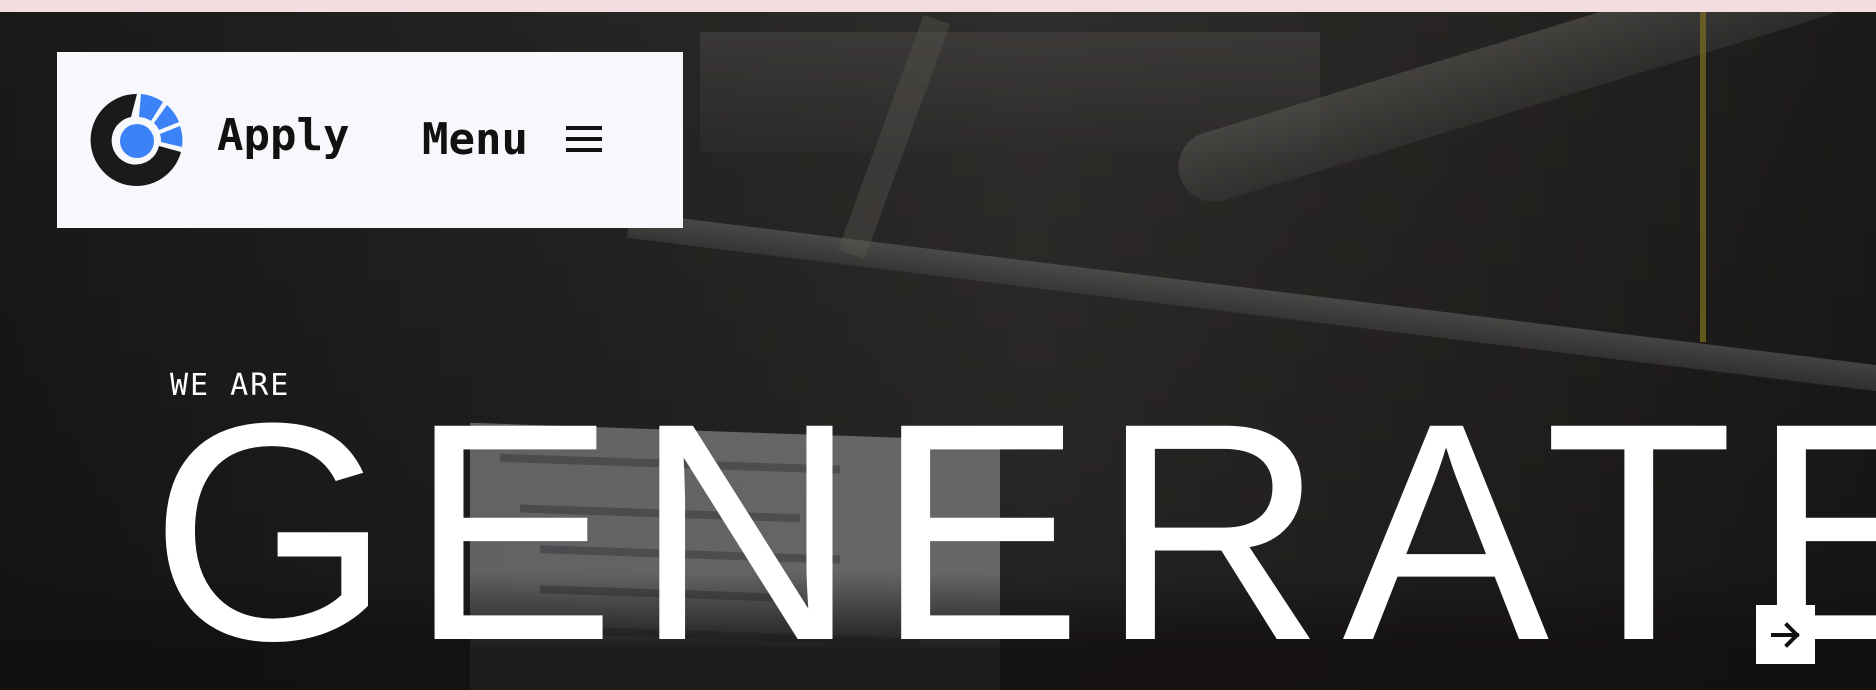  Describe the element at coordinates (475, 139) in the screenshot. I see `menu-label: Menu` at that location.